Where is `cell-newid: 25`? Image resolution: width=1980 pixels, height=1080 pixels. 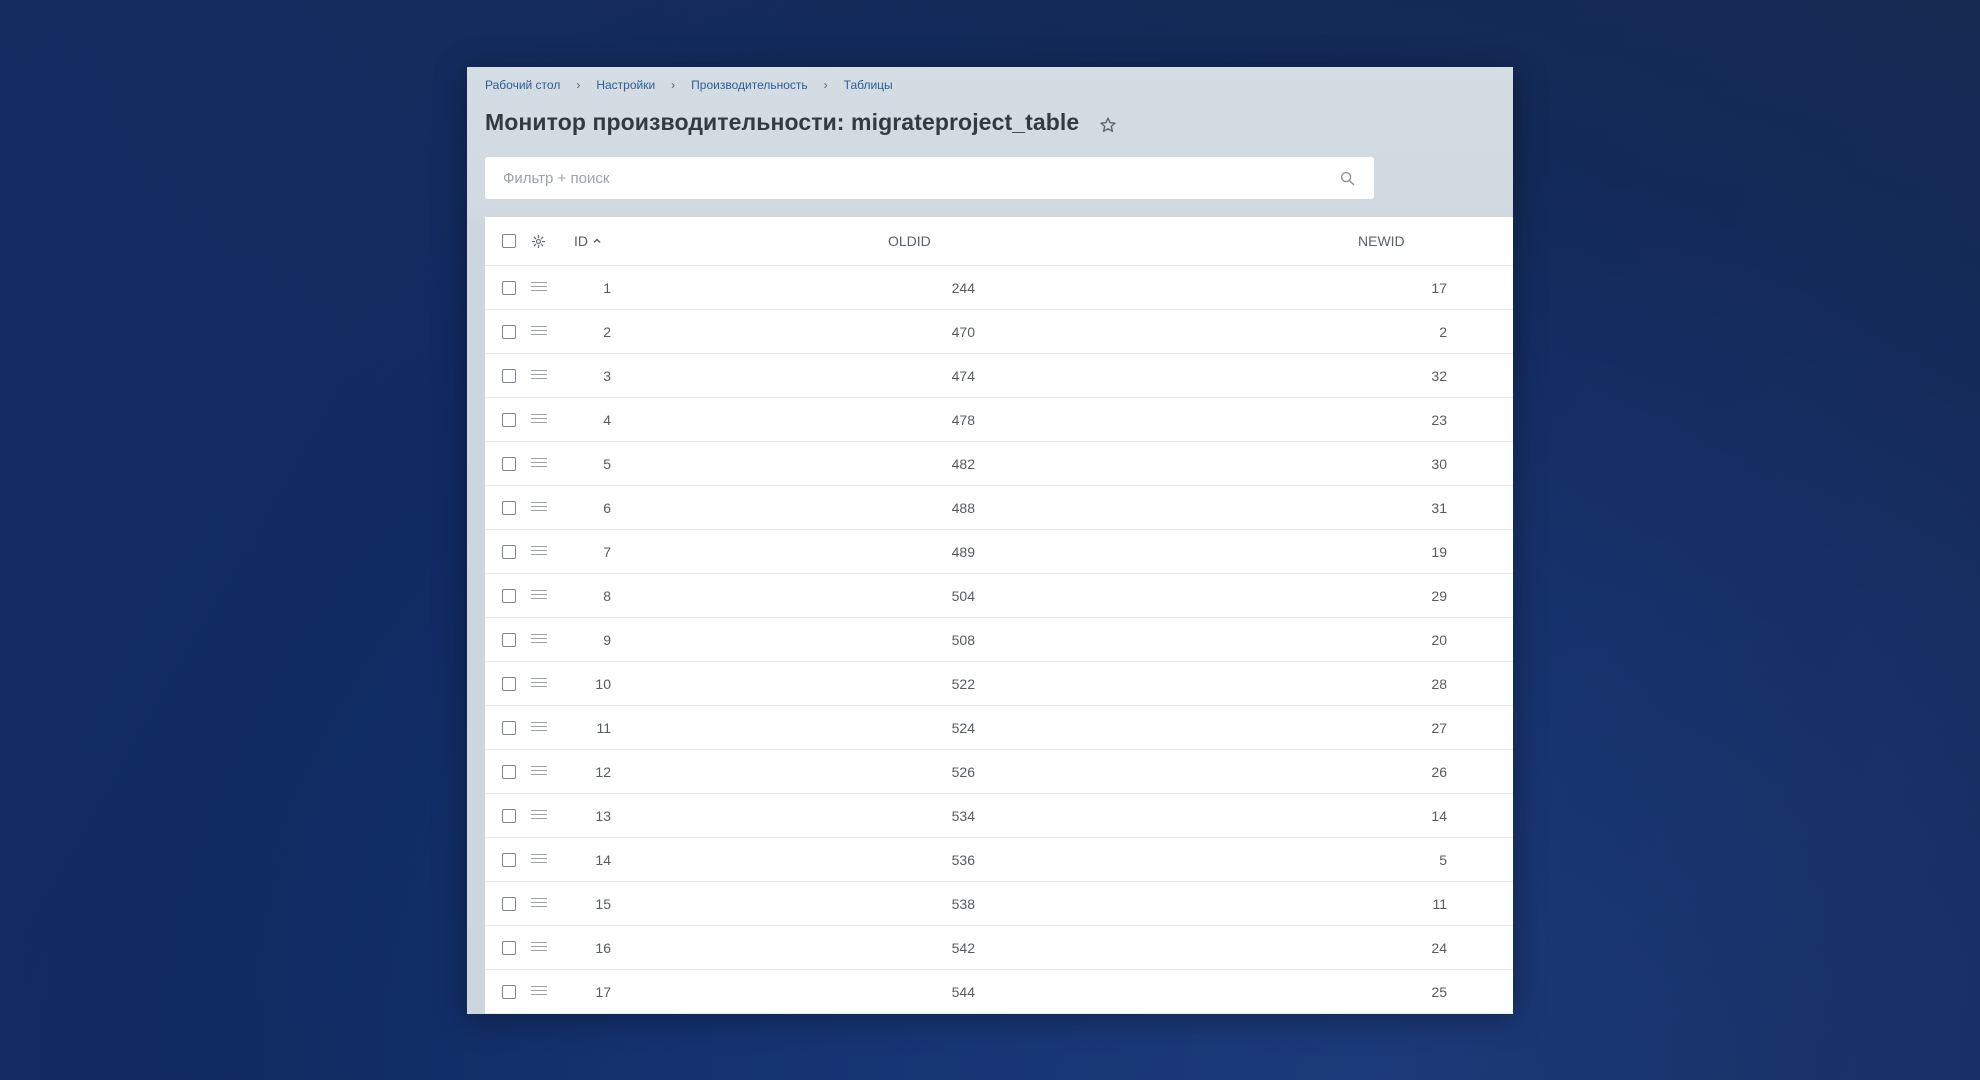 cell-newid: 25 is located at coordinates (1439, 991).